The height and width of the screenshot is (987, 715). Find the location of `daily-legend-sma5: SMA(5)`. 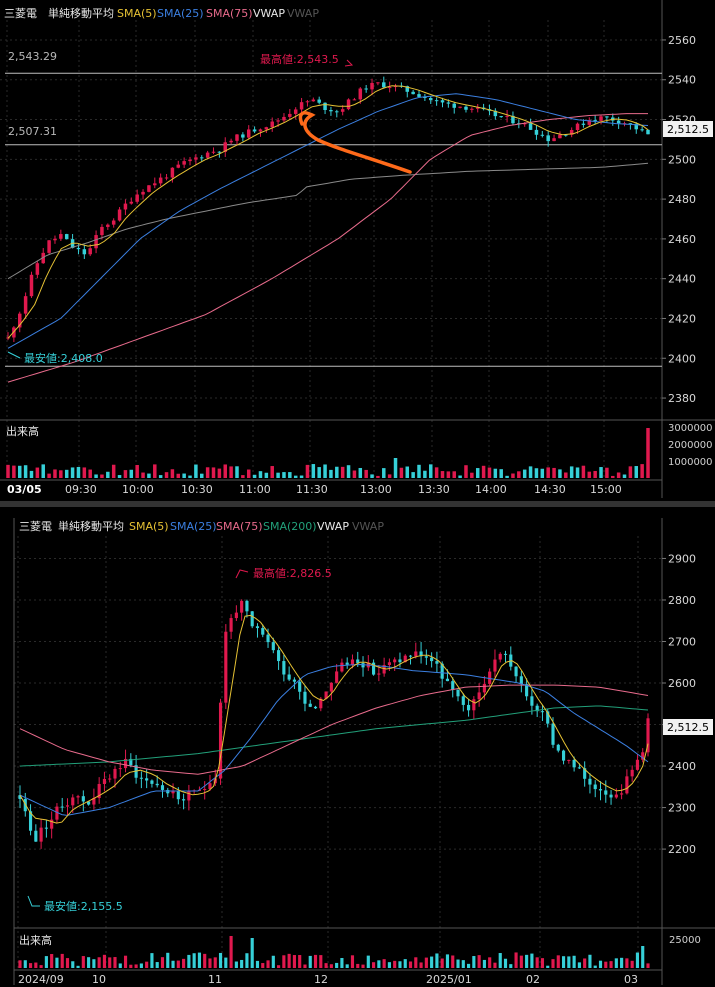

daily-legend-sma5: SMA(5) is located at coordinates (149, 526).